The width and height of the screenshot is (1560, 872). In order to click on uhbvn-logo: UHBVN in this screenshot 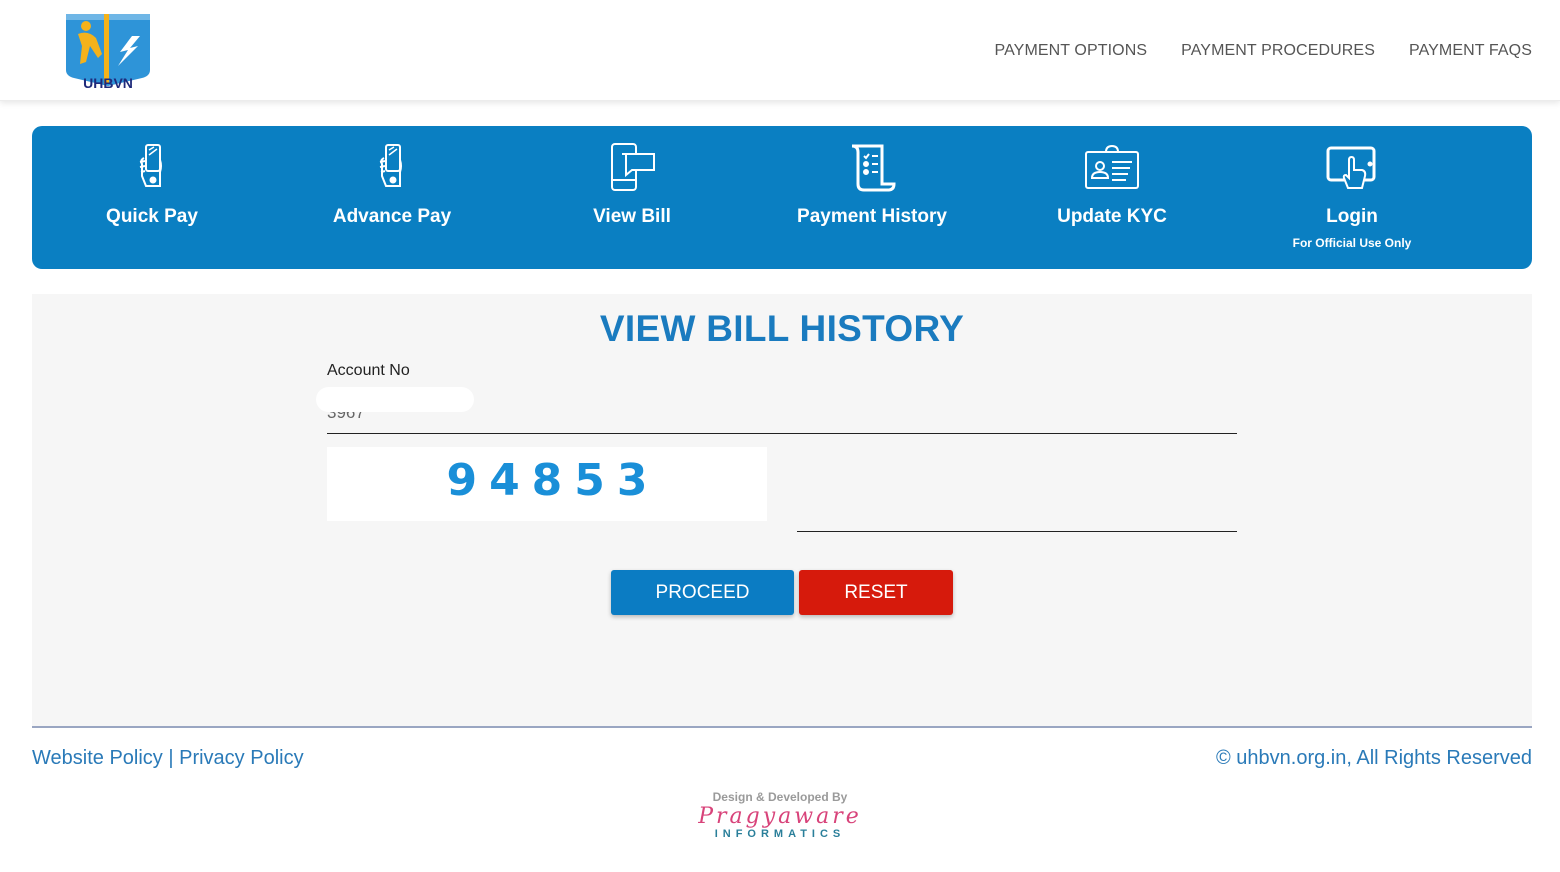, I will do `click(108, 53)`.